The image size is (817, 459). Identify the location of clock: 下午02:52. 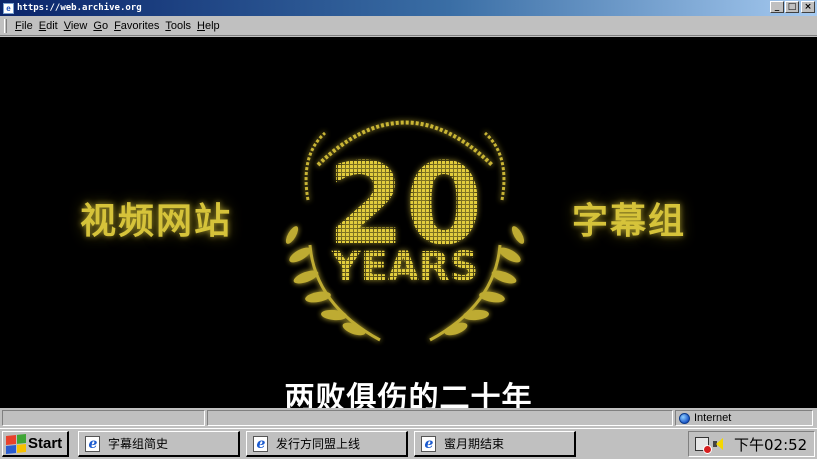
(770, 444).